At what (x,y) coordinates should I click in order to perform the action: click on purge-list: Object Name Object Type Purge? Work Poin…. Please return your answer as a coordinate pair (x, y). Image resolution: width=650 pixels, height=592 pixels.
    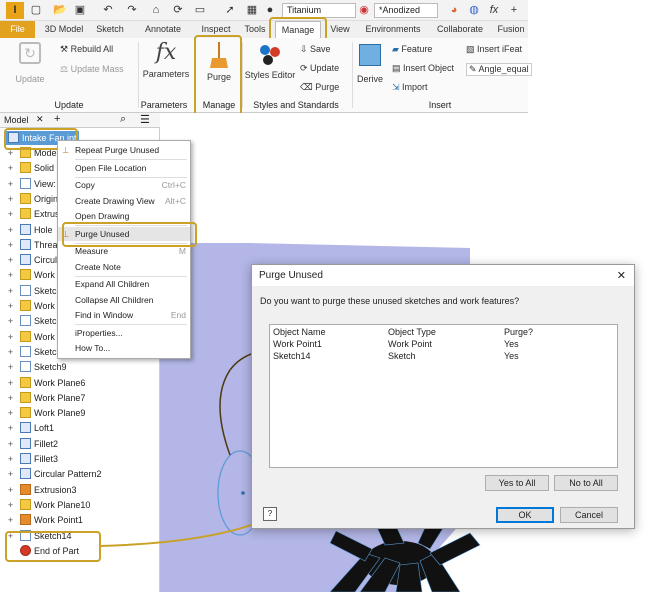
    Looking at the image, I should click on (443, 396).